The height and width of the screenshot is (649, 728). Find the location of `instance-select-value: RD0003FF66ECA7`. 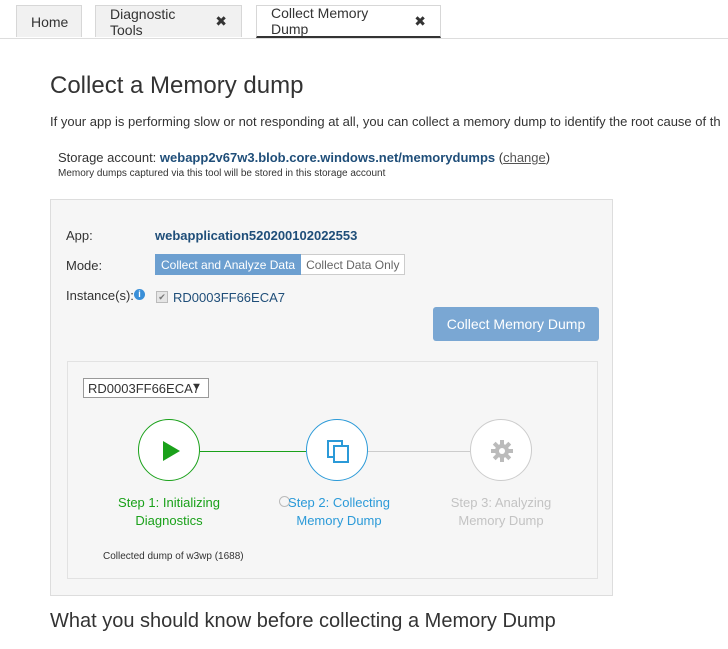

instance-select-value: RD0003FF66ECA7 is located at coordinates (144, 388).